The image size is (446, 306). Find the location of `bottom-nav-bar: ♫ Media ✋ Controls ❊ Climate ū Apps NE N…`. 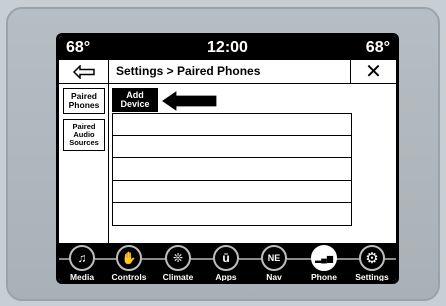

bottom-nav-bar: ♫ Media ✋ Controls ❊ Climate ū Apps NE N… is located at coordinates (227, 262).